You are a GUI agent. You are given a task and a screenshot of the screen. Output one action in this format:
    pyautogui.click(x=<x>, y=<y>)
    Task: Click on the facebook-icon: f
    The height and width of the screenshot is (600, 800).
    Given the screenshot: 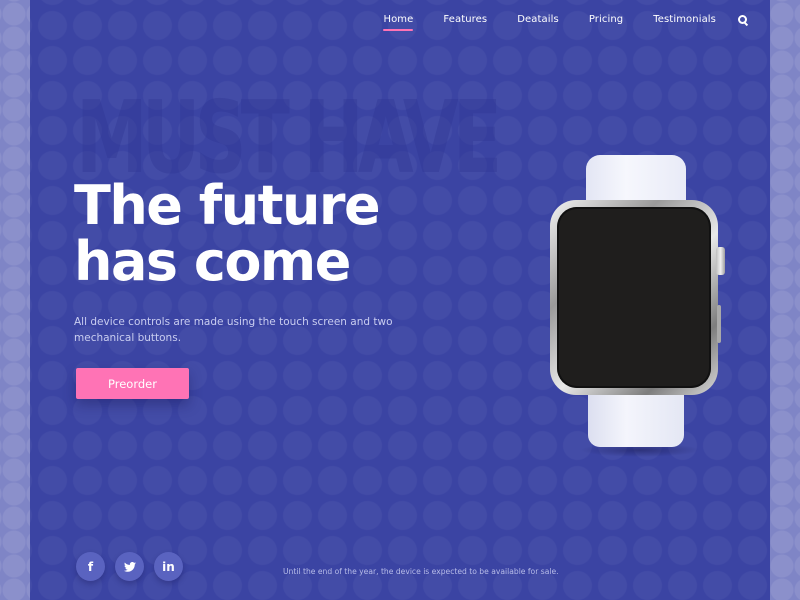 What is the action you would take?
    pyautogui.click(x=90, y=566)
    